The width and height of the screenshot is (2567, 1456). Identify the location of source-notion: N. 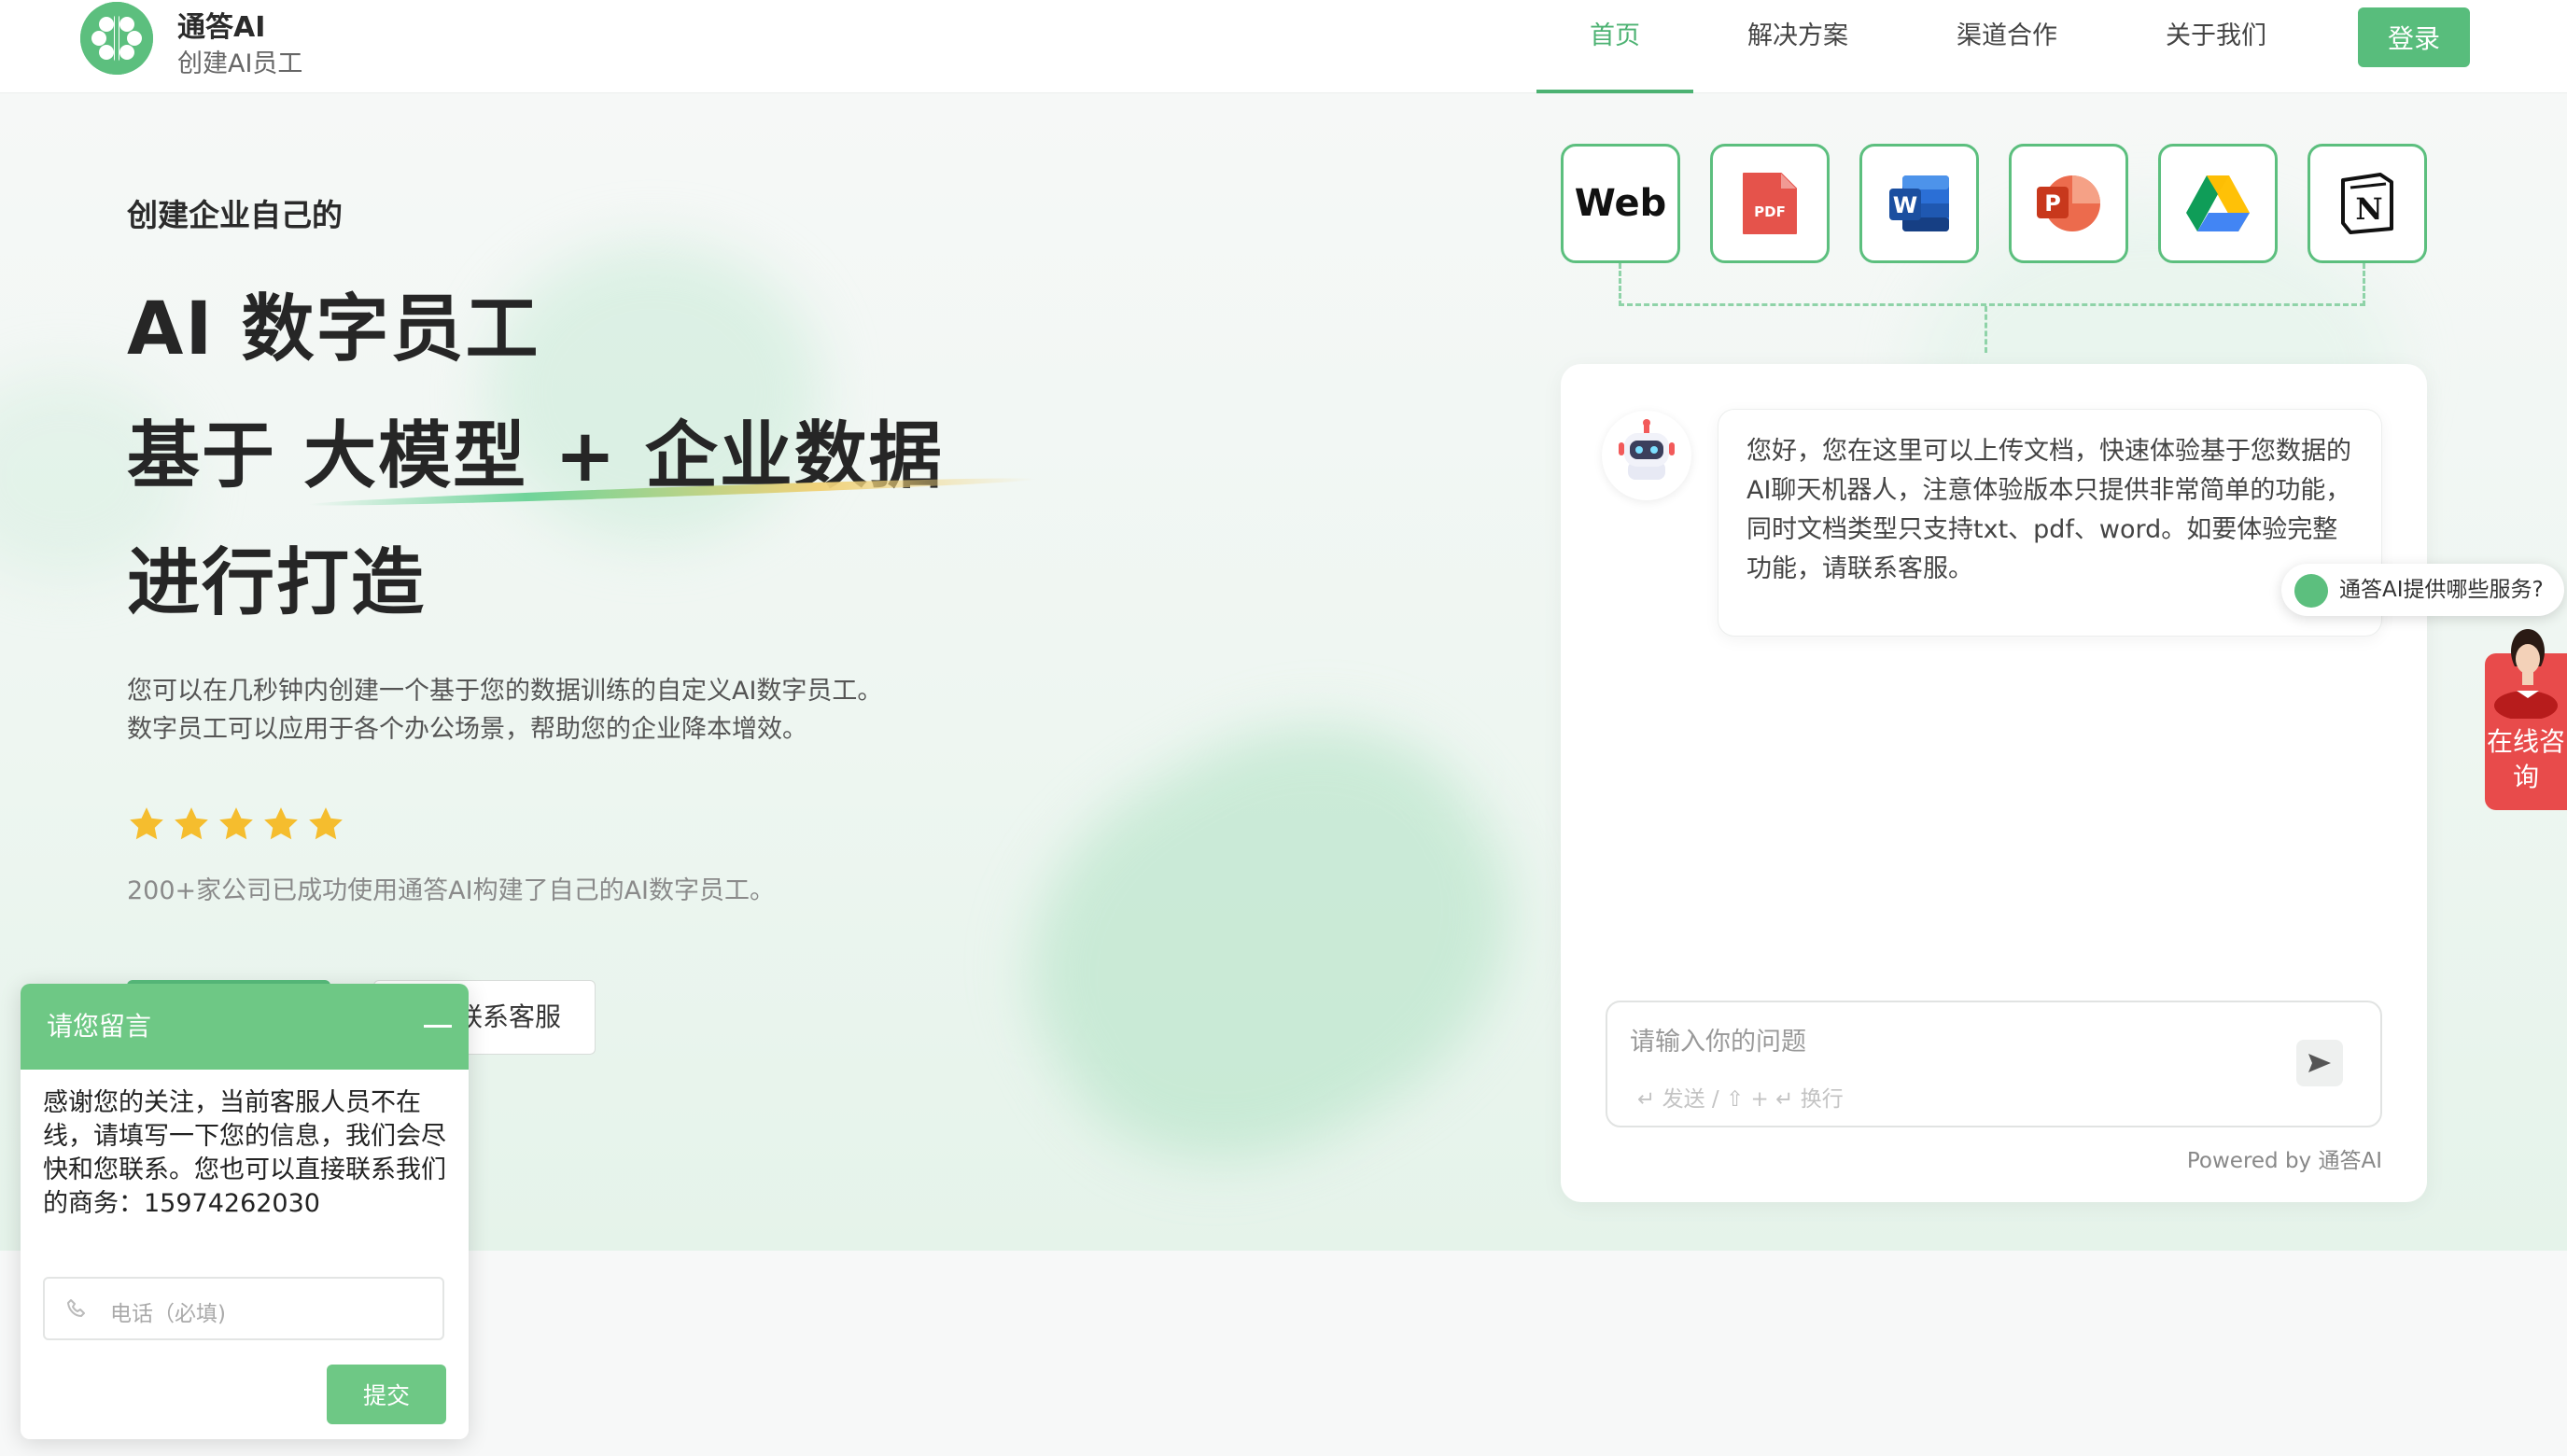
(2367, 203).